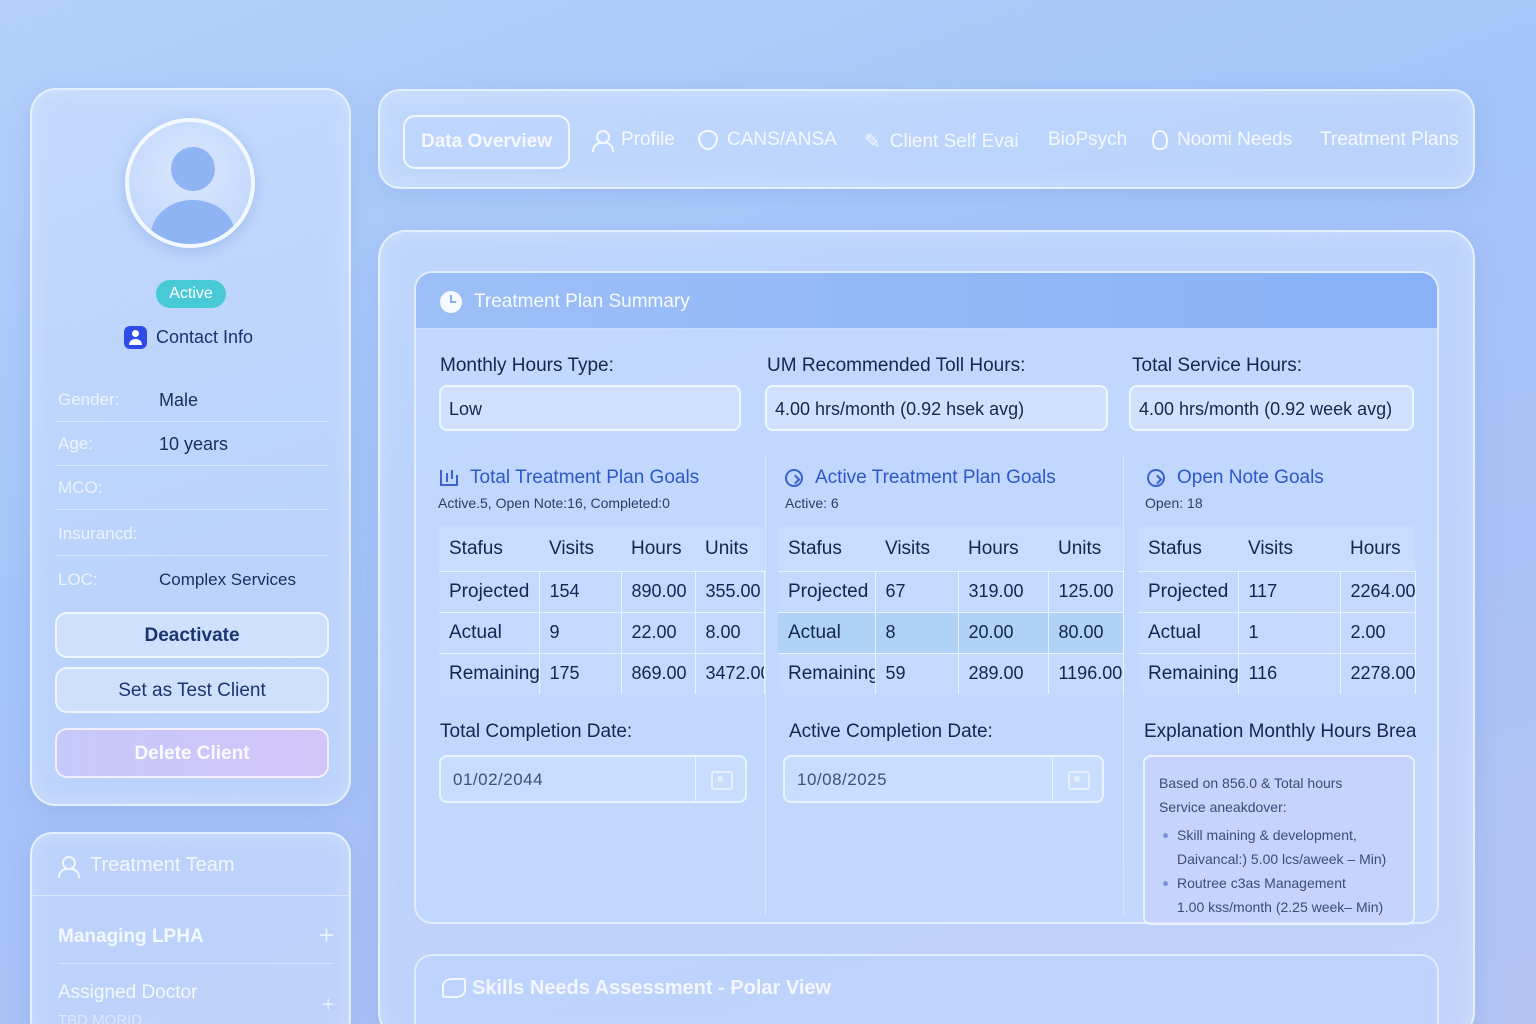 This screenshot has height=1024, width=1536. I want to click on list-item-title: Skill maining & development,, so click(1267, 835).